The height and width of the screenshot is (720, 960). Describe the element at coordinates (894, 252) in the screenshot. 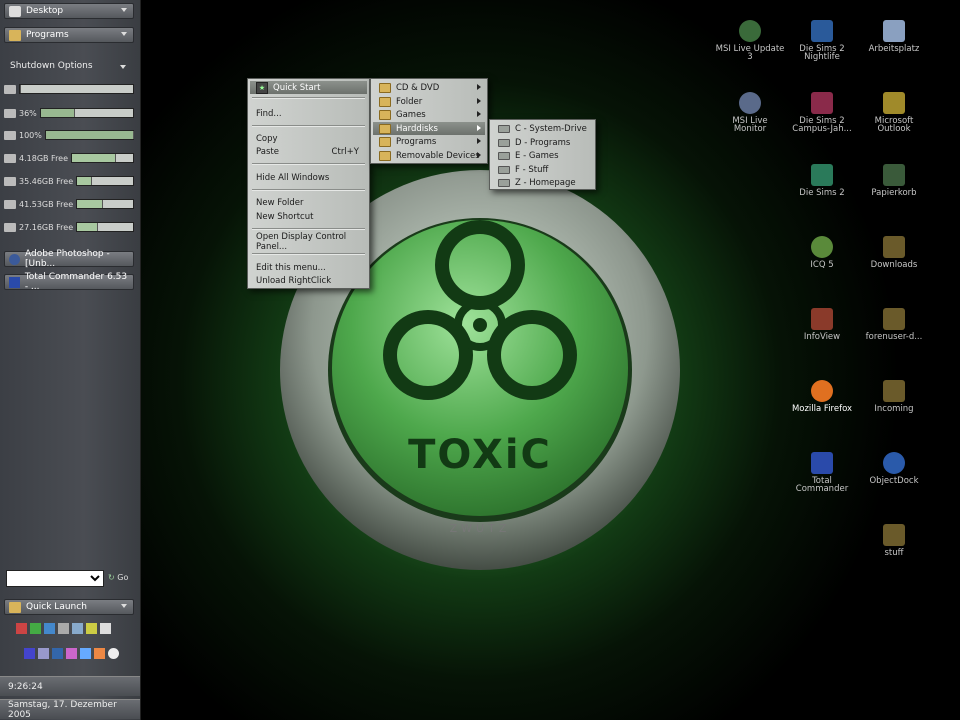

I see `desktop-icon-downloads: Downloads` at that location.